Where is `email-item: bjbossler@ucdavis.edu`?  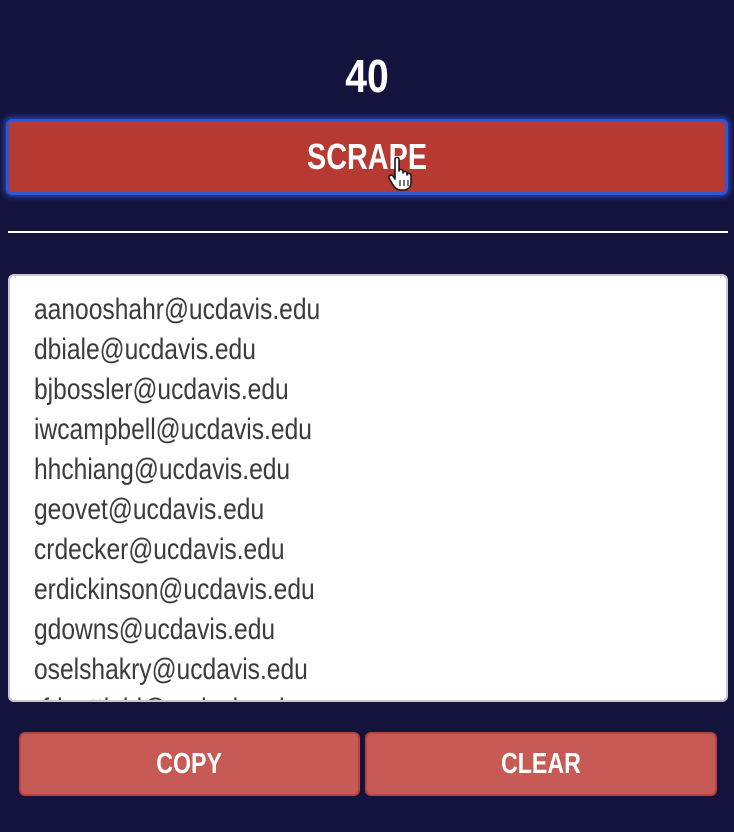 email-item: bjbossler@ucdavis.edu is located at coordinates (161, 389).